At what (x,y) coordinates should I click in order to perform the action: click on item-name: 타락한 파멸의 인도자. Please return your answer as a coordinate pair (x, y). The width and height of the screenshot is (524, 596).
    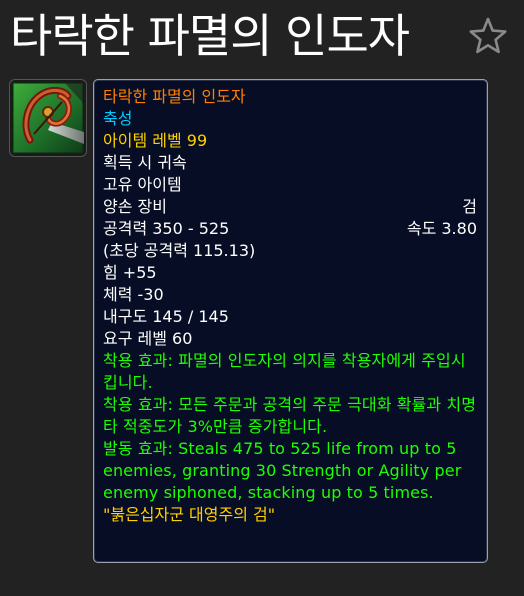
    Looking at the image, I should click on (174, 96).